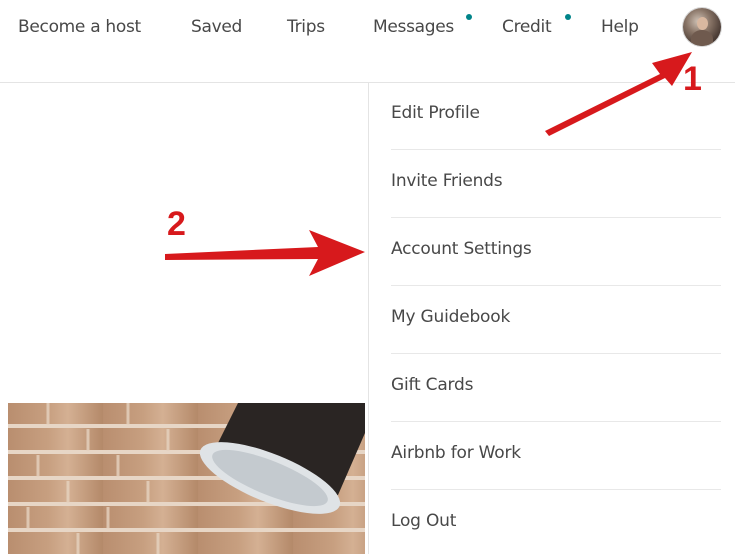 Image resolution: width=735 pixels, height=554 pixels. I want to click on nav-saved: Saved, so click(216, 27).